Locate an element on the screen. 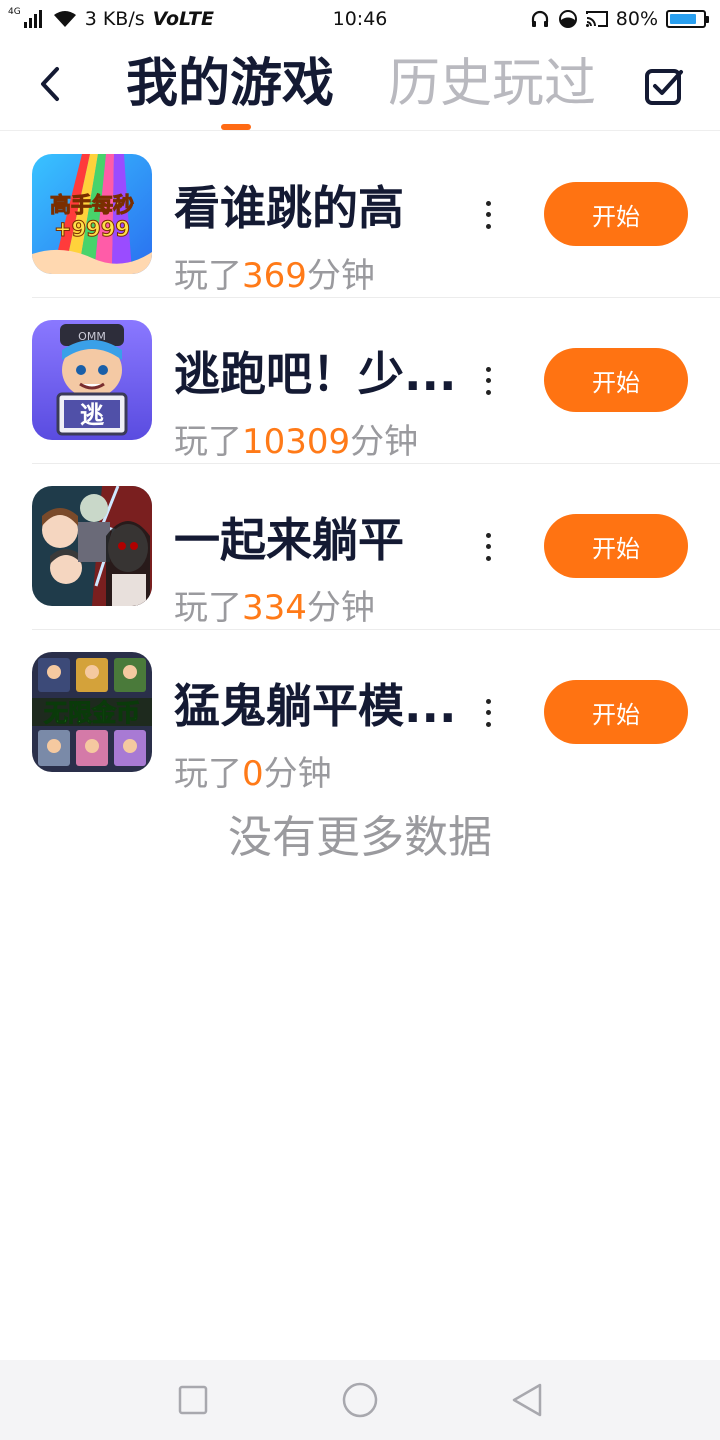 This screenshot has height=1440, width=720. tab-history: 历史玩过 is located at coordinates (492, 84).